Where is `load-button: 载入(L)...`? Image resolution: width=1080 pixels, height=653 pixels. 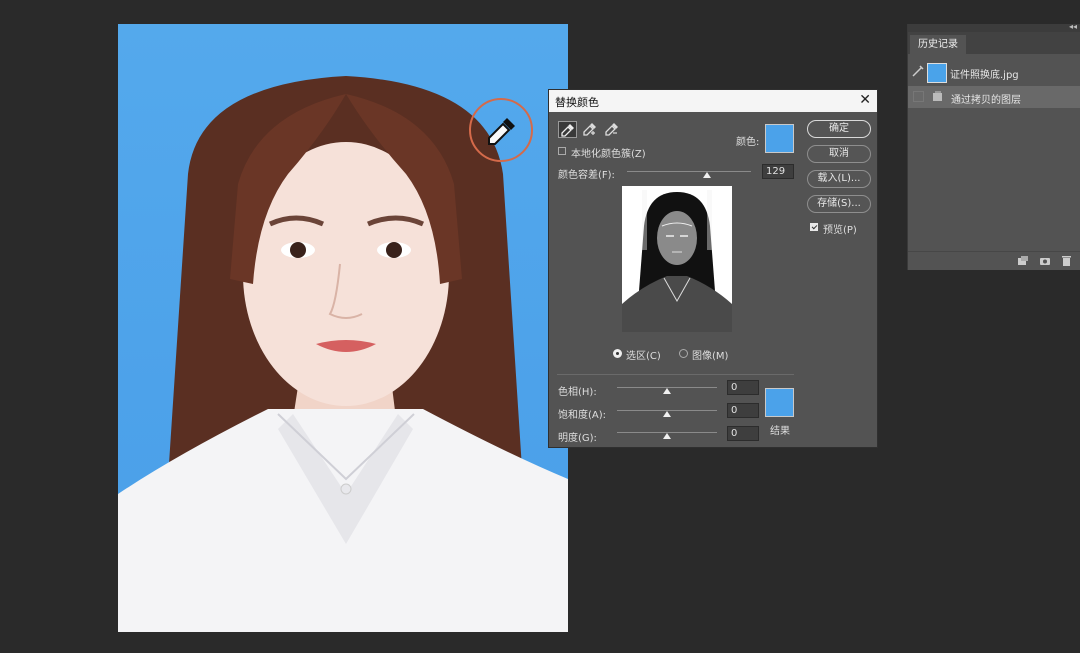
load-button: 载入(L)... is located at coordinates (839, 179).